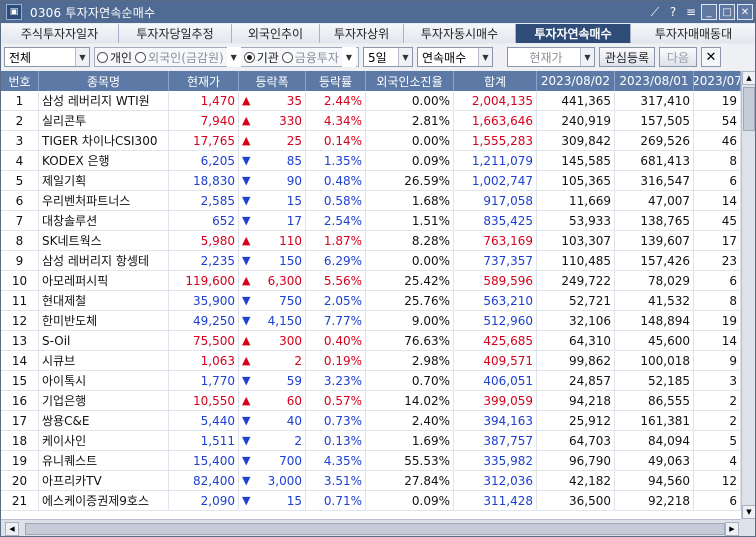 Image resolution: width=756 pixels, height=537 pixels. I want to click on col-header-rate: 등락률, so click(336, 81).